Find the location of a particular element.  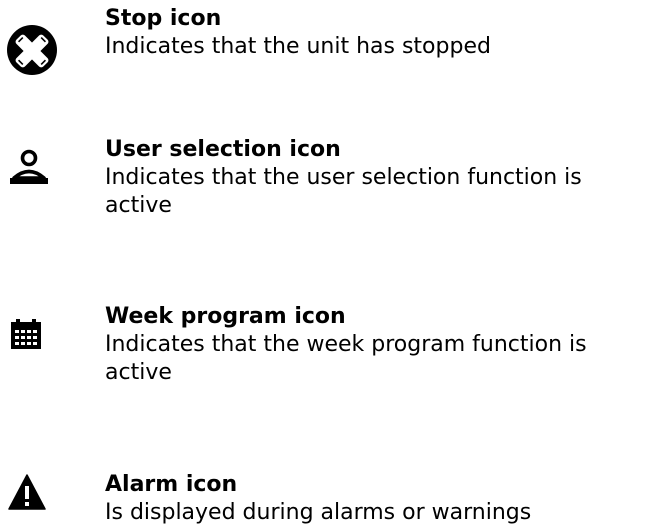

alarm-icon-title: Alarm icon is located at coordinates (171, 484).